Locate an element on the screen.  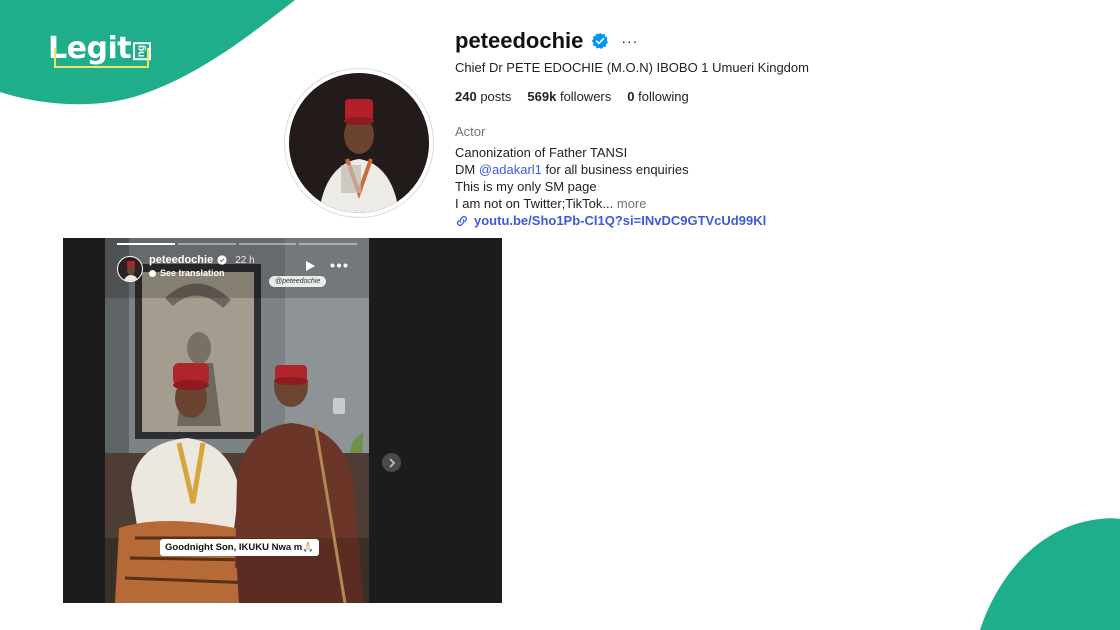
profile-stats: 240 posts 569k followers 0 following is located at coordinates (735, 96).